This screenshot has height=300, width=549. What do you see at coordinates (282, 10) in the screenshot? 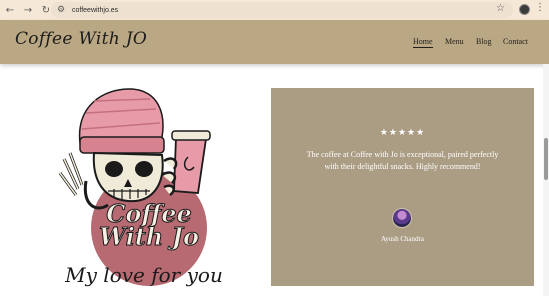
I see `address-bar: ⚙ coffeewithjo.es ☆` at bounding box center [282, 10].